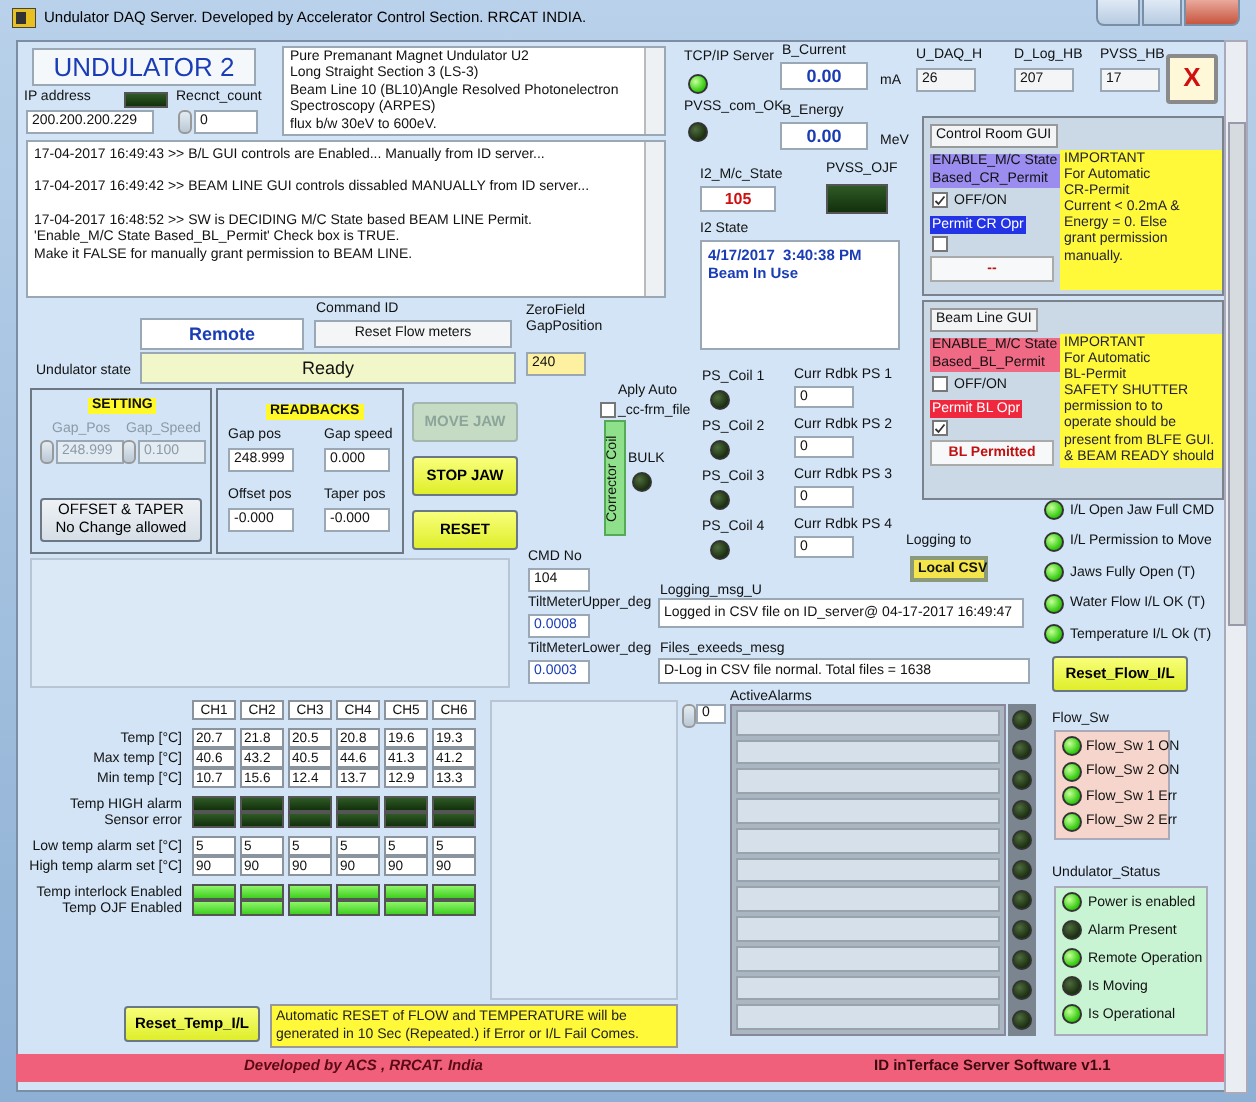 This screenshot has width=1256, height=1102. What do you see at coordinates (824, 136) in the screenshot?
I see `beam-energy-display: 0.00` at bounding box center [824, 136].